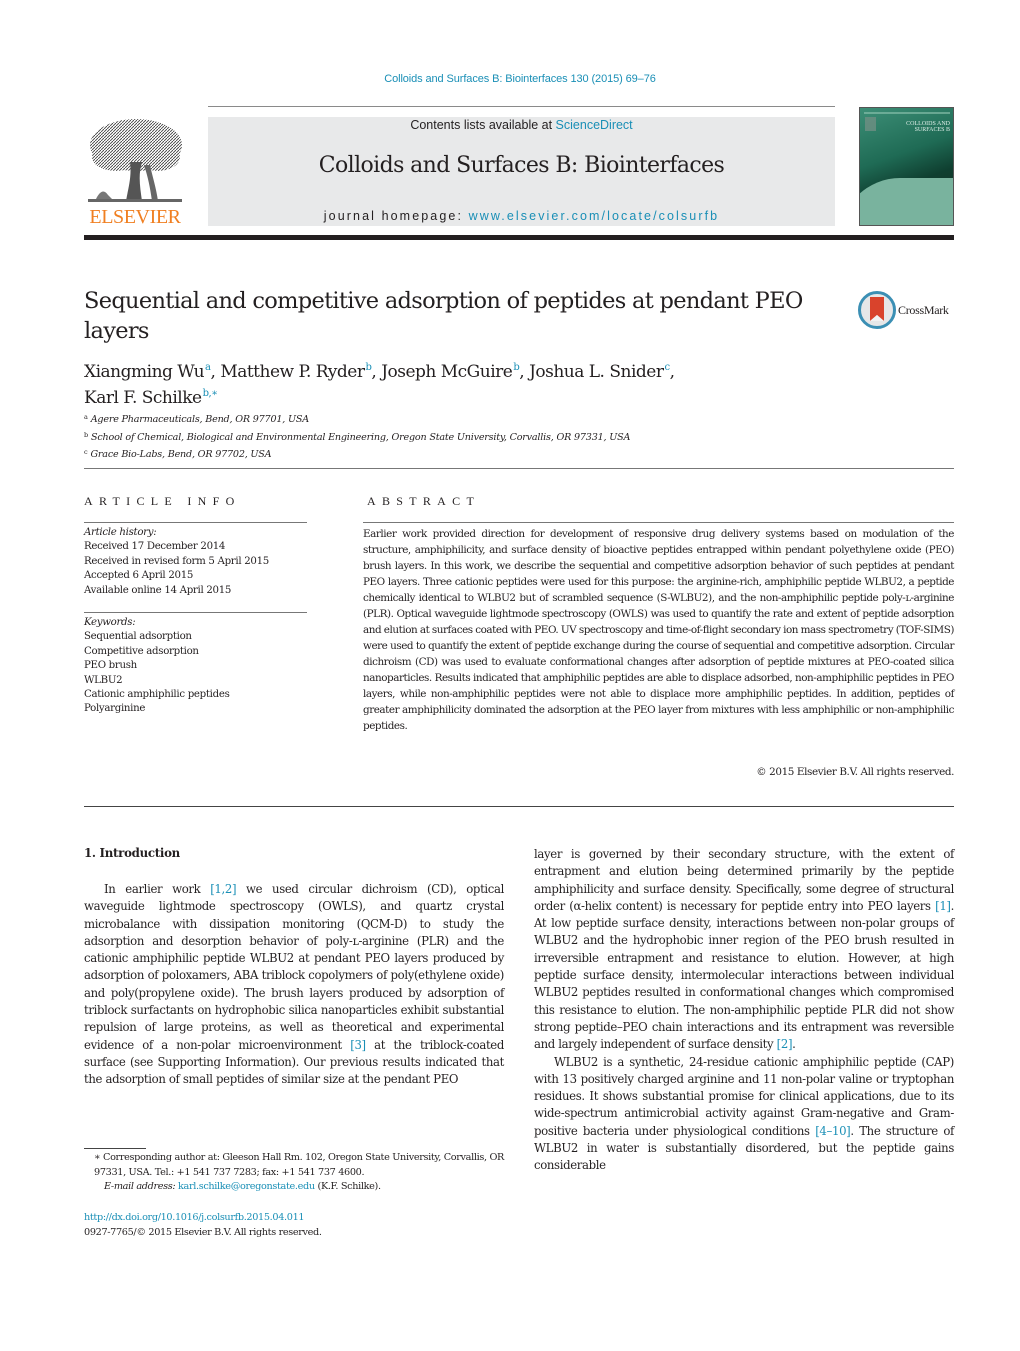 The height and width of the screenshot is (1351, 1020). What do you see at coordinates (519, 468) in the screenshot?
I see `title-divider` at bounding box center [519, 468].